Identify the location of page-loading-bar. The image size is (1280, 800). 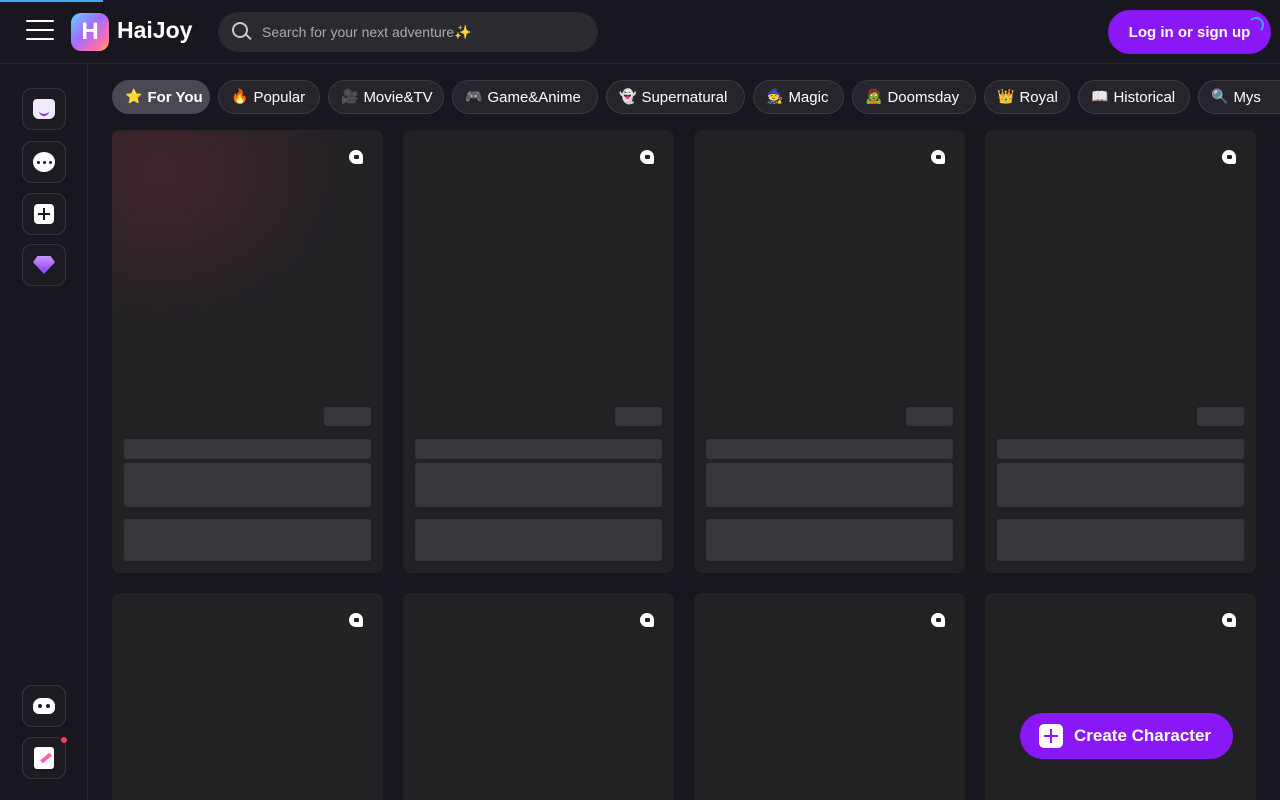
(51, 1).